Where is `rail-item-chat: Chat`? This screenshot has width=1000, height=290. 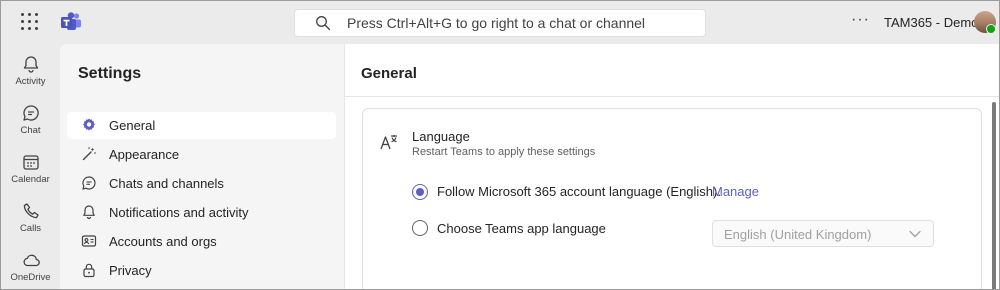 rail-item-chat: Chat is located at coordinates (30, 121).